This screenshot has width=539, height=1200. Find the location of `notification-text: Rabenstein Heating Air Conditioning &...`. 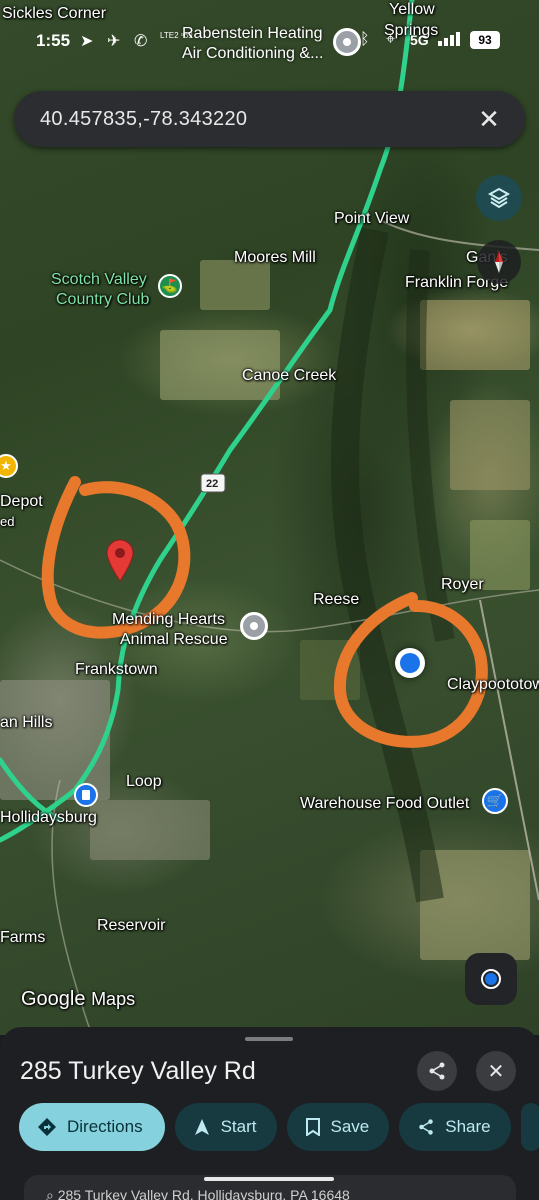

notification-text: Rabenstein Heating Air Conditioning &... is located at coordinates (253, 43).